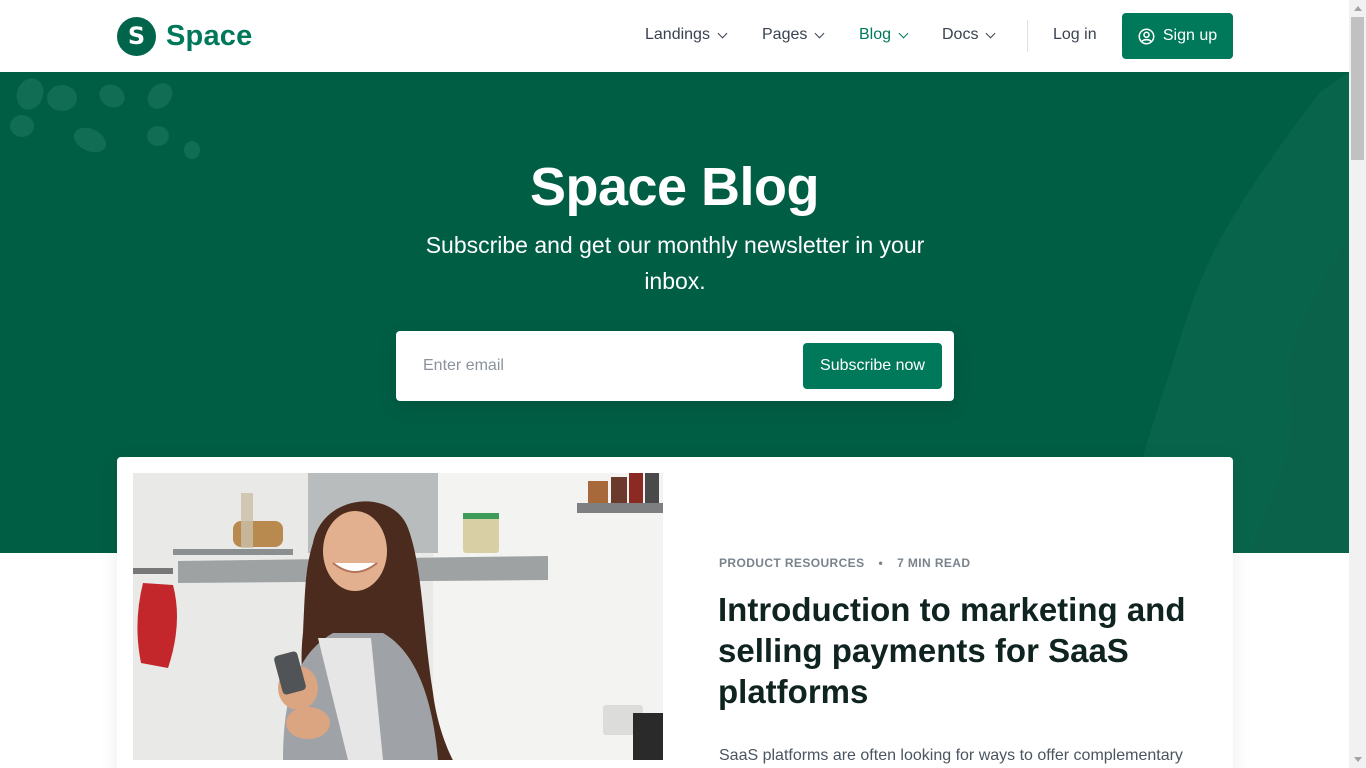 The image size is (1366, 768). What do you see at coordinates (785, 34) in the screenshot?
I see `nav-item-label: Pages` at bounding box center [785, 34].